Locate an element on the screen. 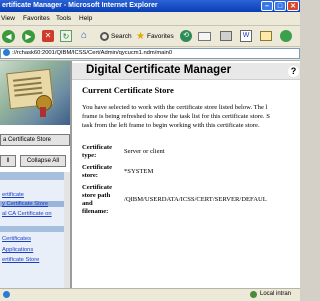  expand-all-button: ll is located at coordinates (8, 161).